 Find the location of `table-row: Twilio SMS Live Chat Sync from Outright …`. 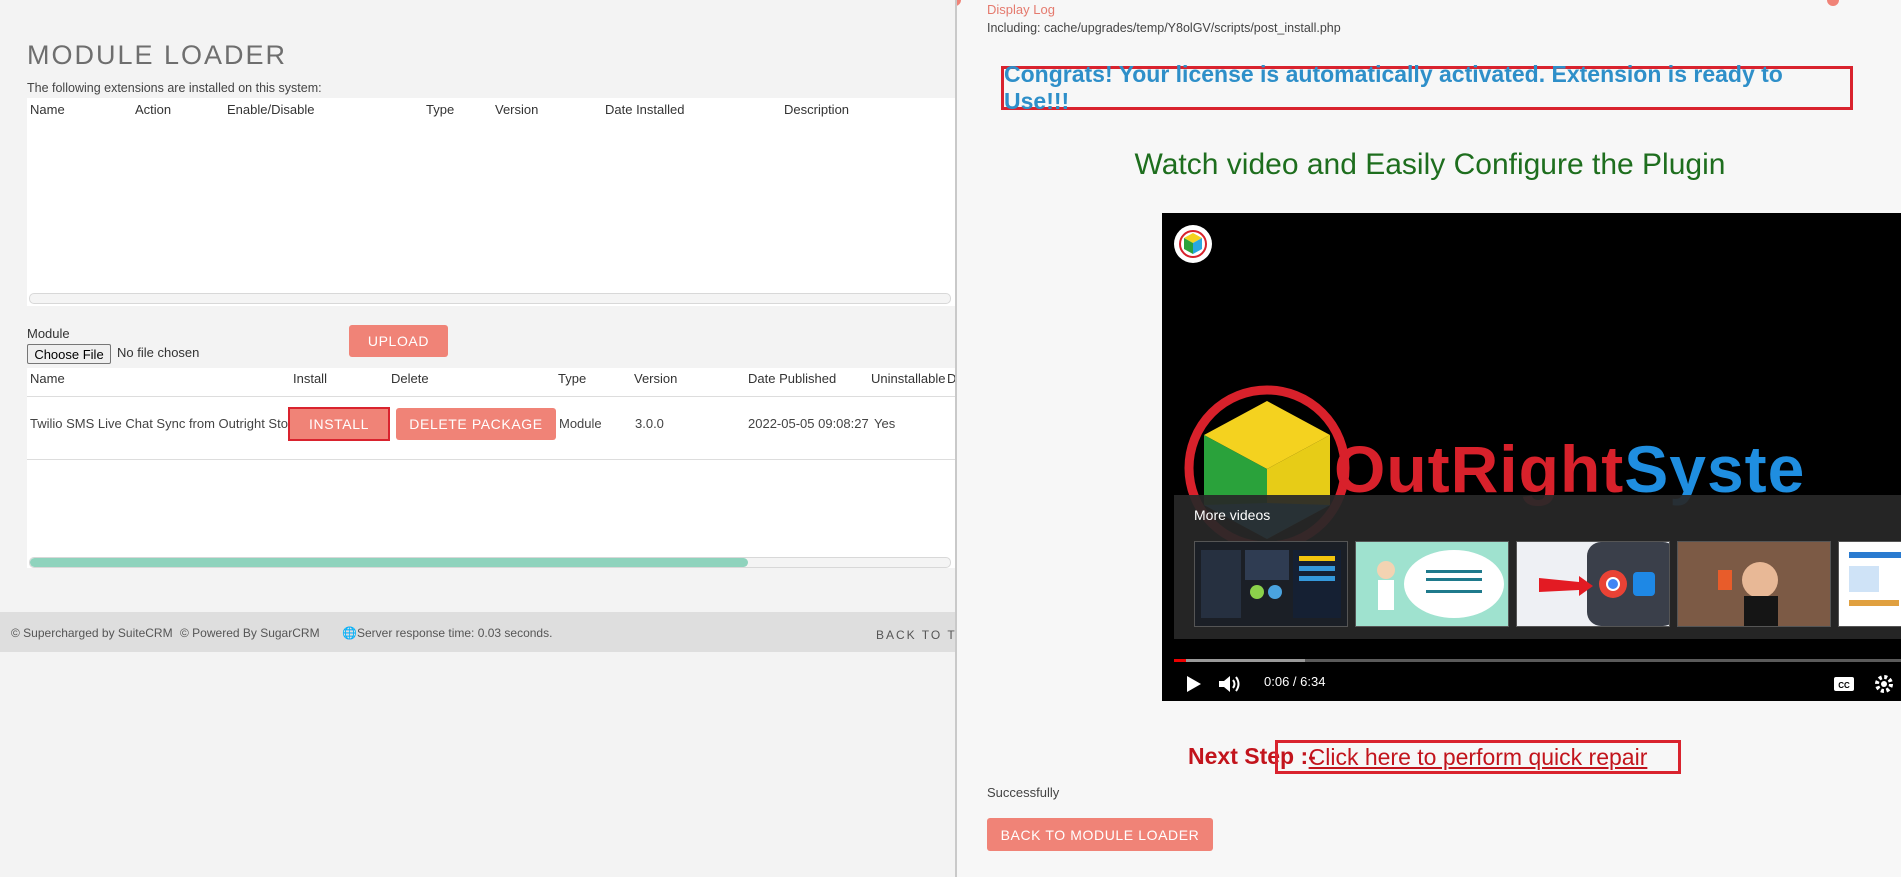

table-row: Twilio SMS Live Chat Sync from Outright … is located at coordinates (492, 428).